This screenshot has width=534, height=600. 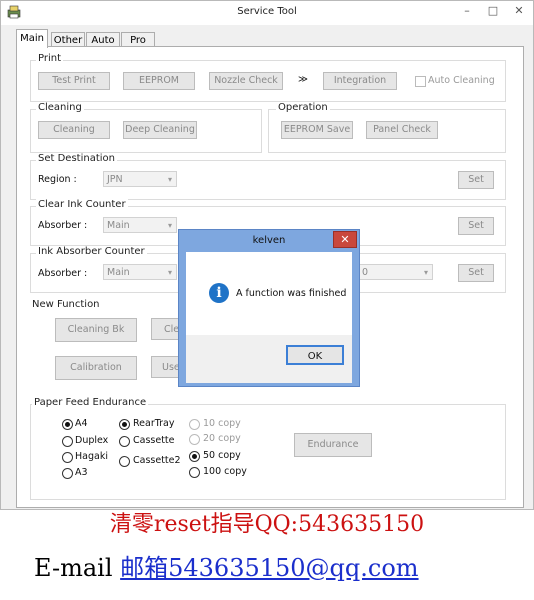 What do you see at coordinates (140, 225) in the screenshot?
I see `clear-absorber-select: Main ▾` at bounding box center [140, 225].